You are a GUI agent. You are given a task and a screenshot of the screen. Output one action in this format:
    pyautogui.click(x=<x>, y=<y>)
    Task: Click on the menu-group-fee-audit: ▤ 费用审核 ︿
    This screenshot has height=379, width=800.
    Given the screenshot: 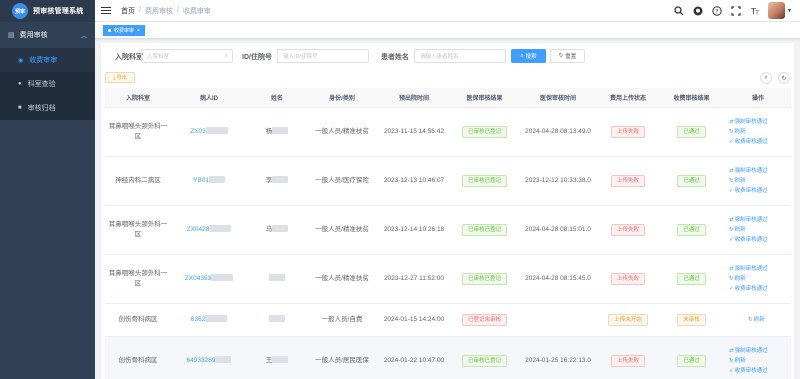 What is the action you would take?
    pyautogui.click(x=47, y=35)
    